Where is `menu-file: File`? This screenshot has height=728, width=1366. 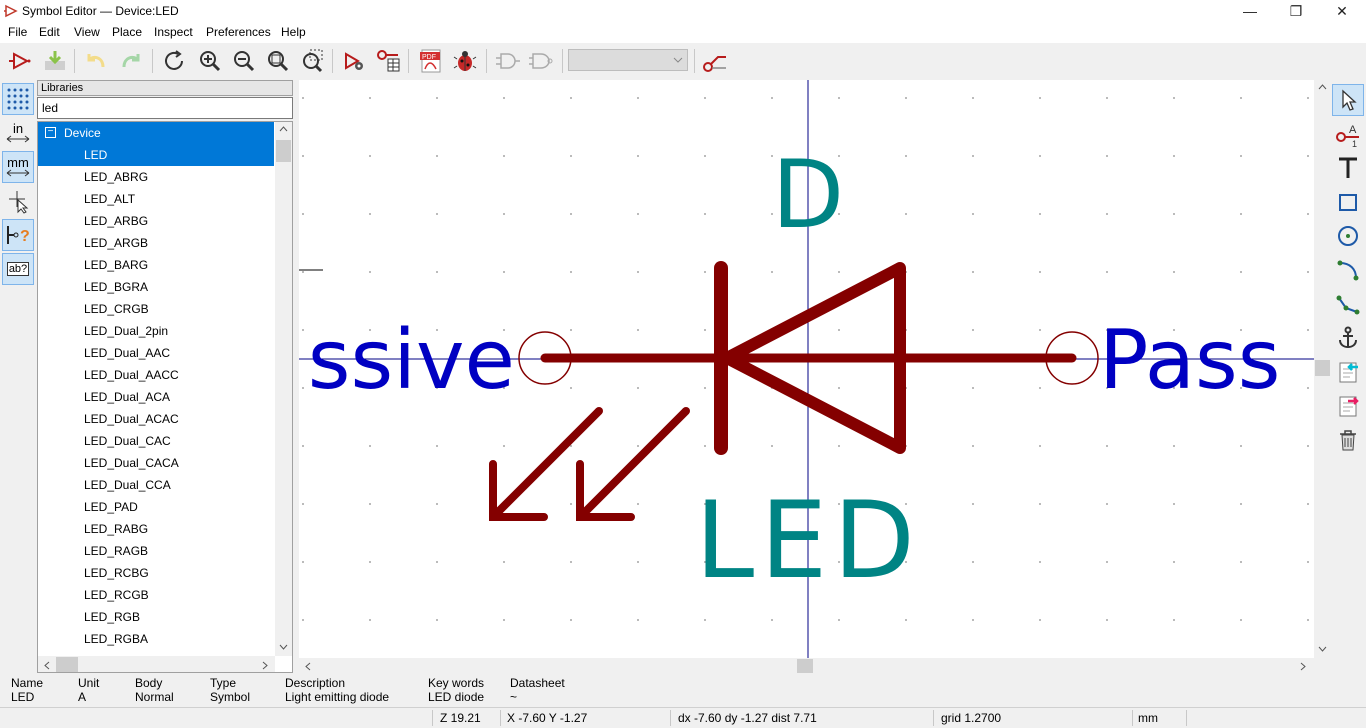
menu-file: File is located at coordinates (17, 32).